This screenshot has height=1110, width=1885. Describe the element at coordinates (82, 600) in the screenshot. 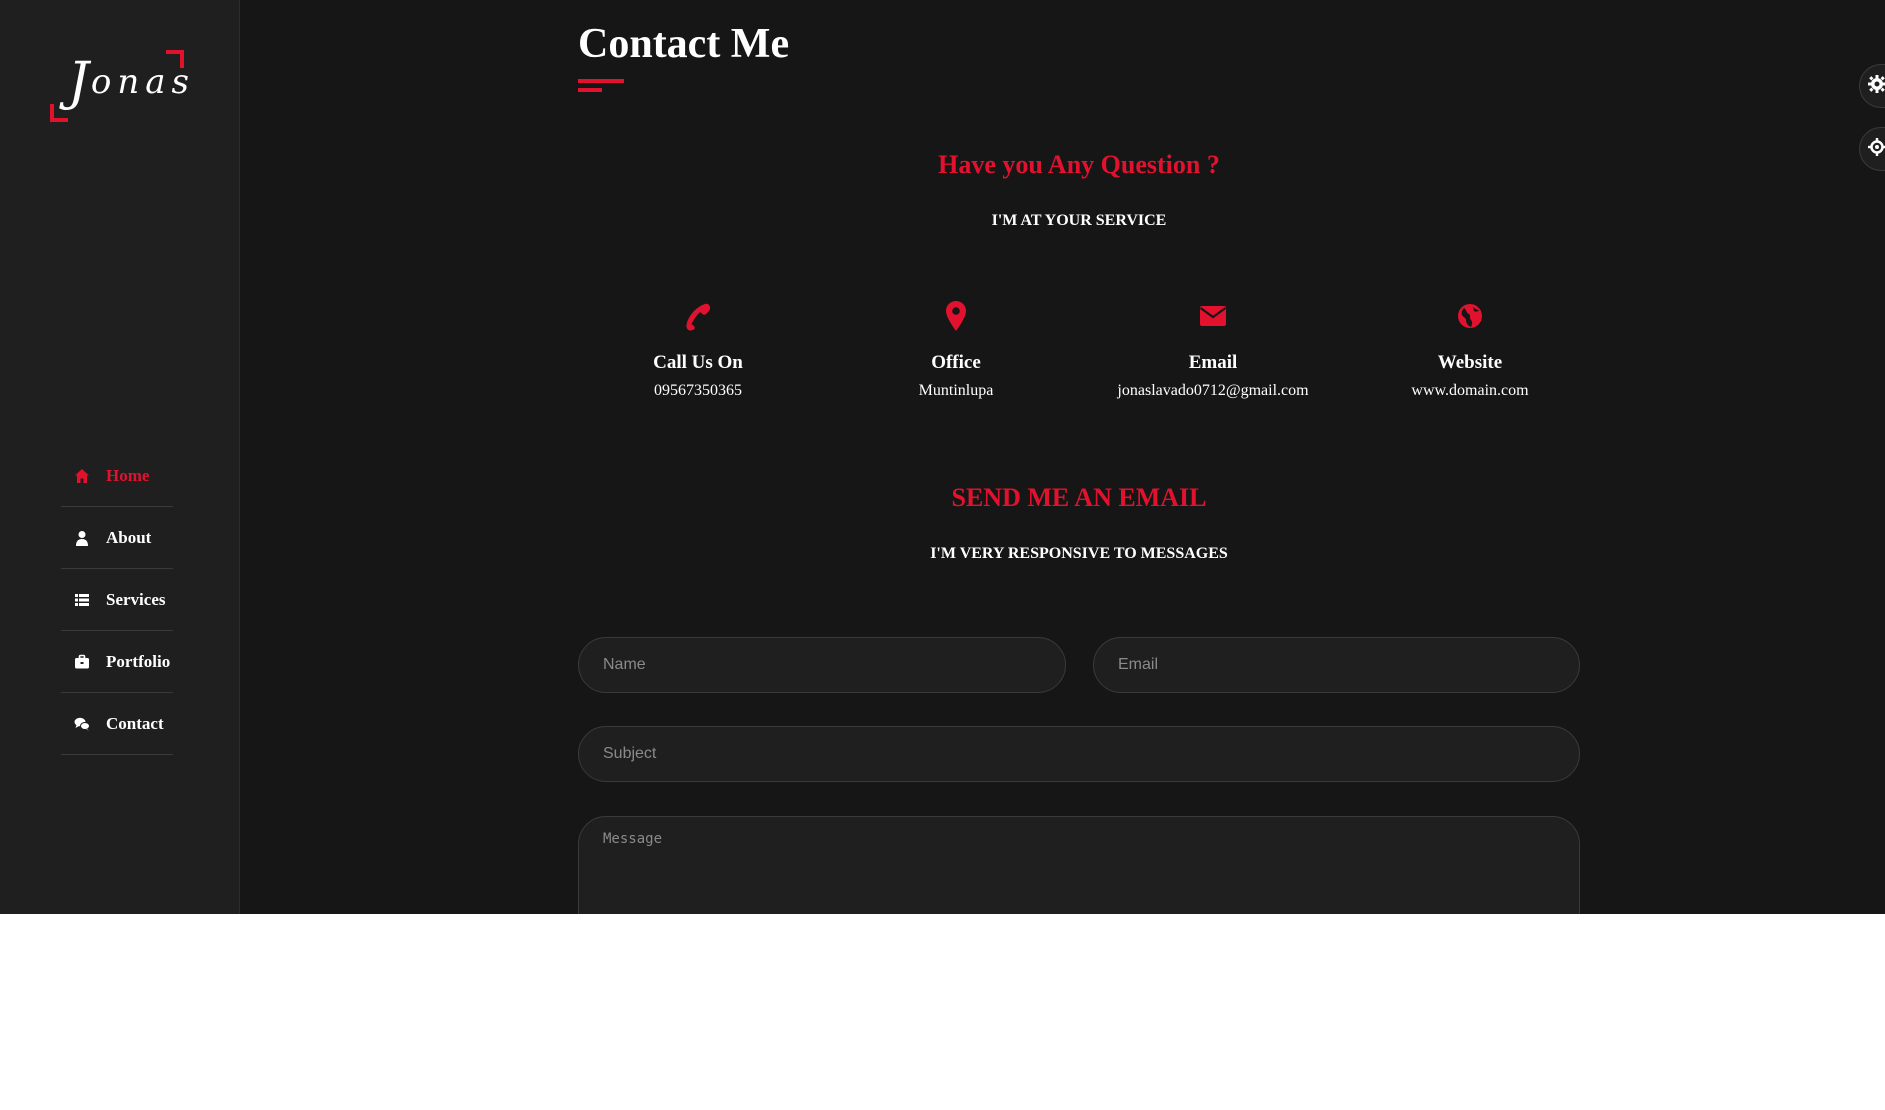

I see `list-icon` at that location.